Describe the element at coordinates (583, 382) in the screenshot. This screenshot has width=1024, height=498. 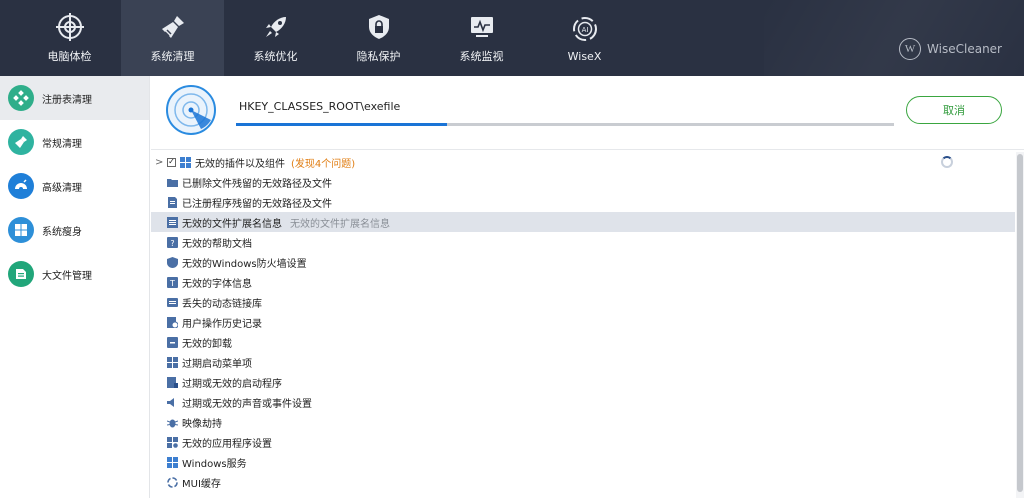
I see `list-item: 过期或无效的启动程序` at that location.